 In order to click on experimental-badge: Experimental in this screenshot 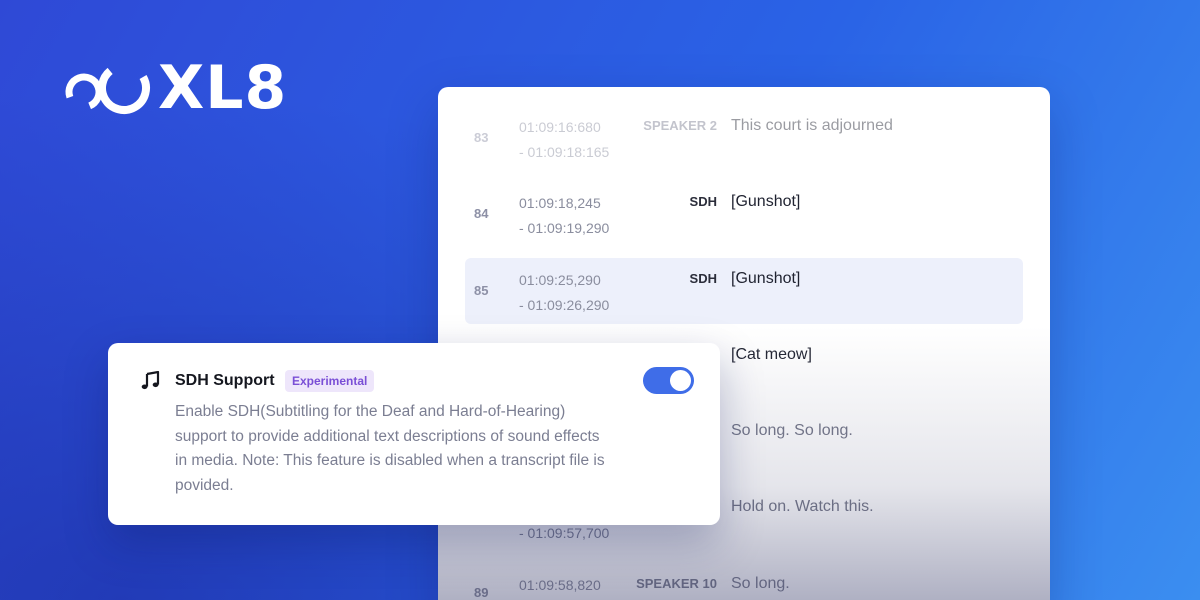, I will do `click(330, 381)`.